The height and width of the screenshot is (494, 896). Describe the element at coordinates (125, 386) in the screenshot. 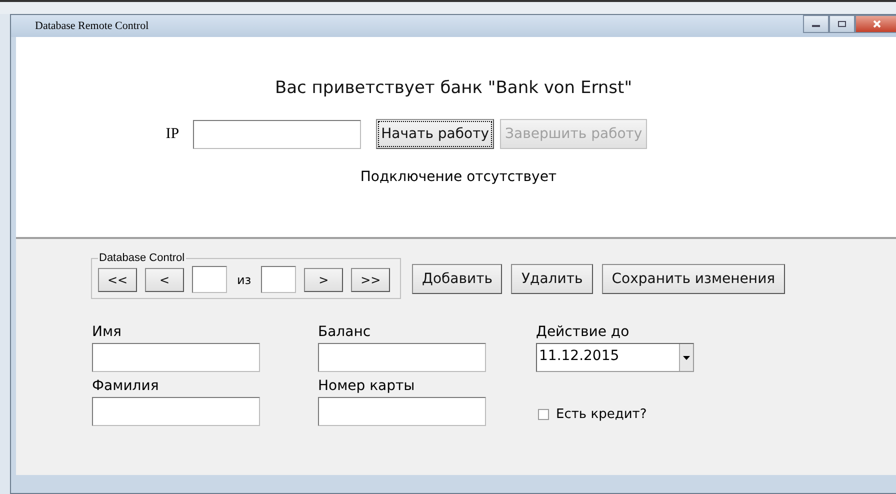

I see `field-label: Фамилия` at that location.